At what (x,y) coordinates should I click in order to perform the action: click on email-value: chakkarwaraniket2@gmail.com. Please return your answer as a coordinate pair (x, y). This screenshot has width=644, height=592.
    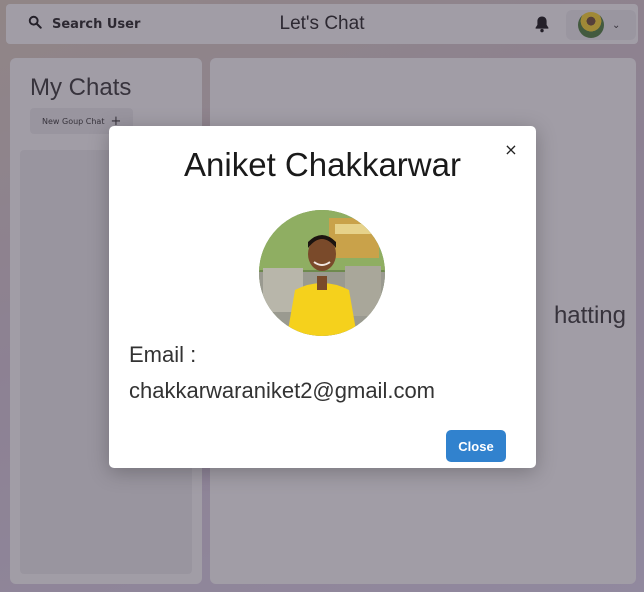
    Looking at the image, I should click on (282, 390).